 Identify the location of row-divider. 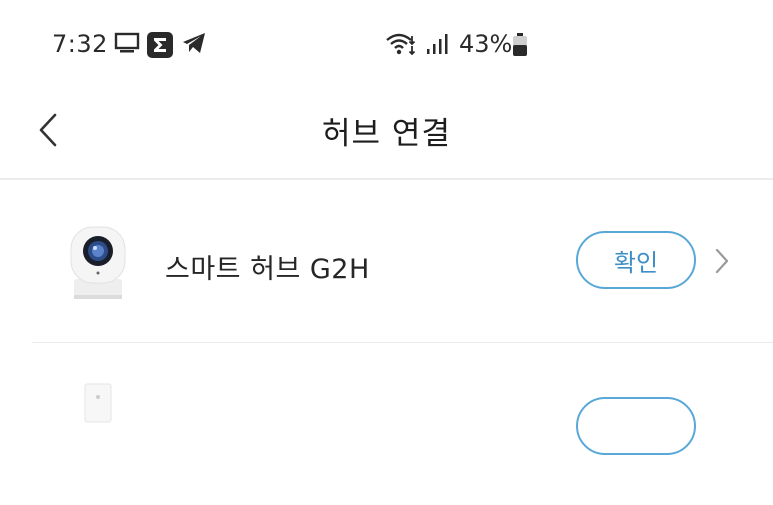
(402, 342).